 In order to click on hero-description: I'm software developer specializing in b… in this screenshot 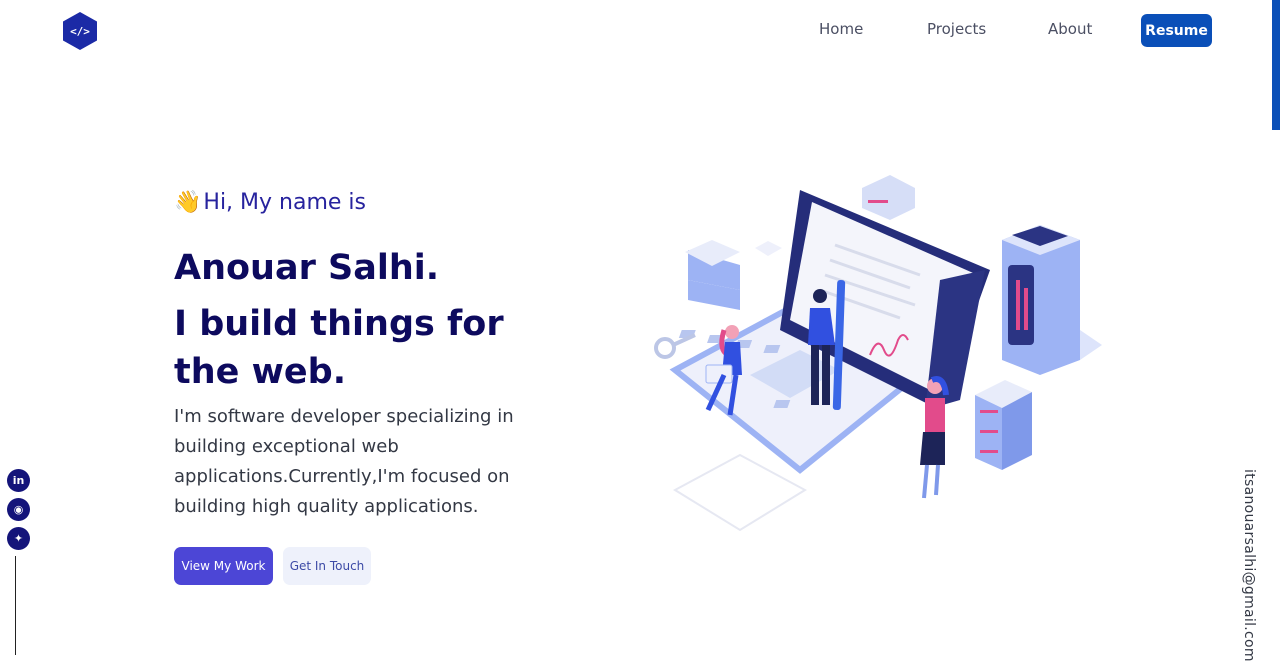, I will do `click(344, 461)`.